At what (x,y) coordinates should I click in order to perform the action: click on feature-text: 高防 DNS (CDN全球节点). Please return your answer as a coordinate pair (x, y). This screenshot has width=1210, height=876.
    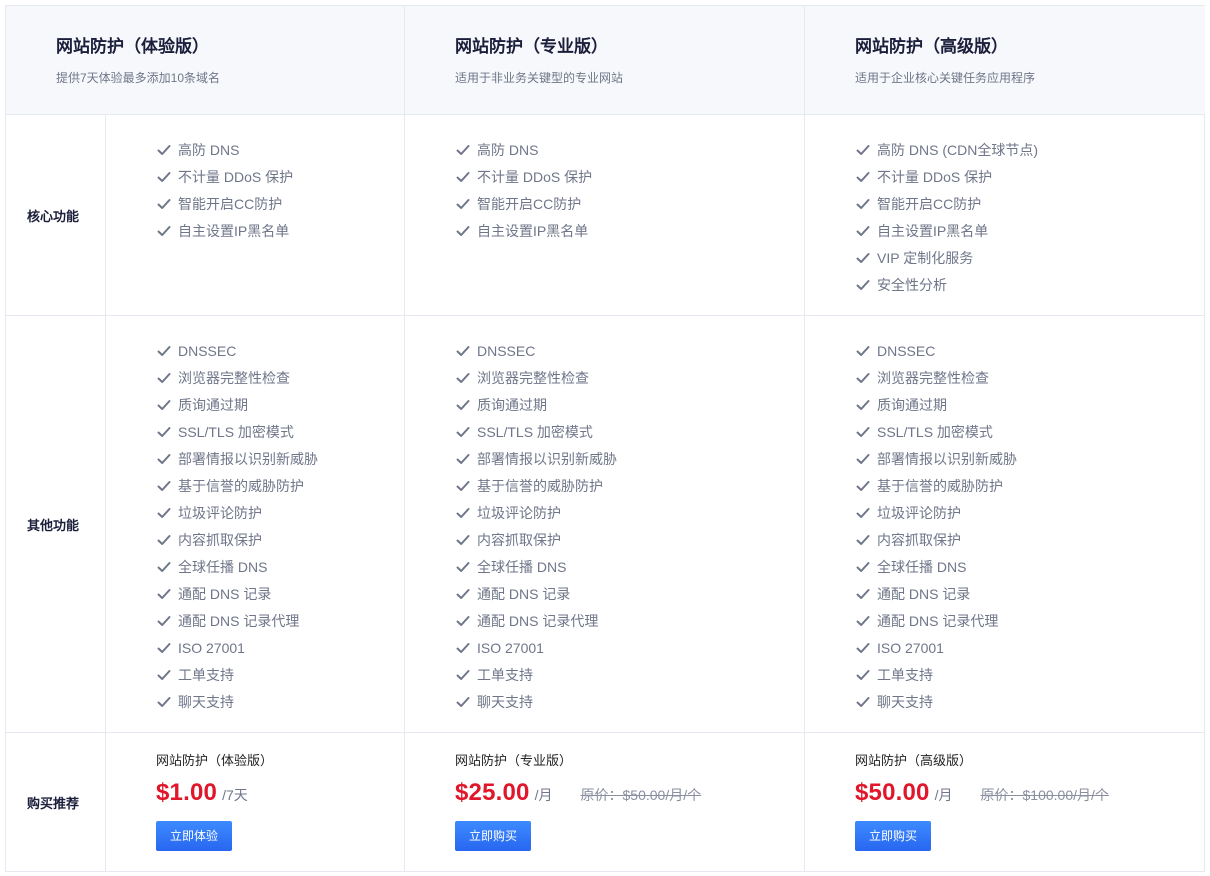
    Looking at the image, I should click on (957, 149).